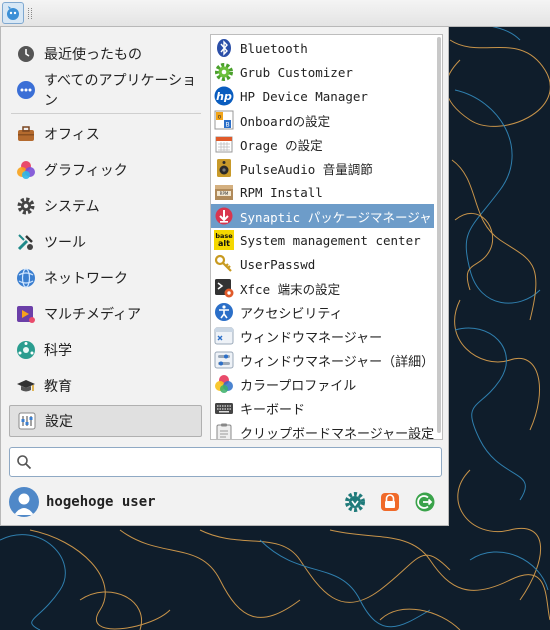 The width and height of the screenshot is (550, 630). Describe the element at coordinates (322, 408) in the screenshot. I see `app-item-keyboard: キーボード` at that location.